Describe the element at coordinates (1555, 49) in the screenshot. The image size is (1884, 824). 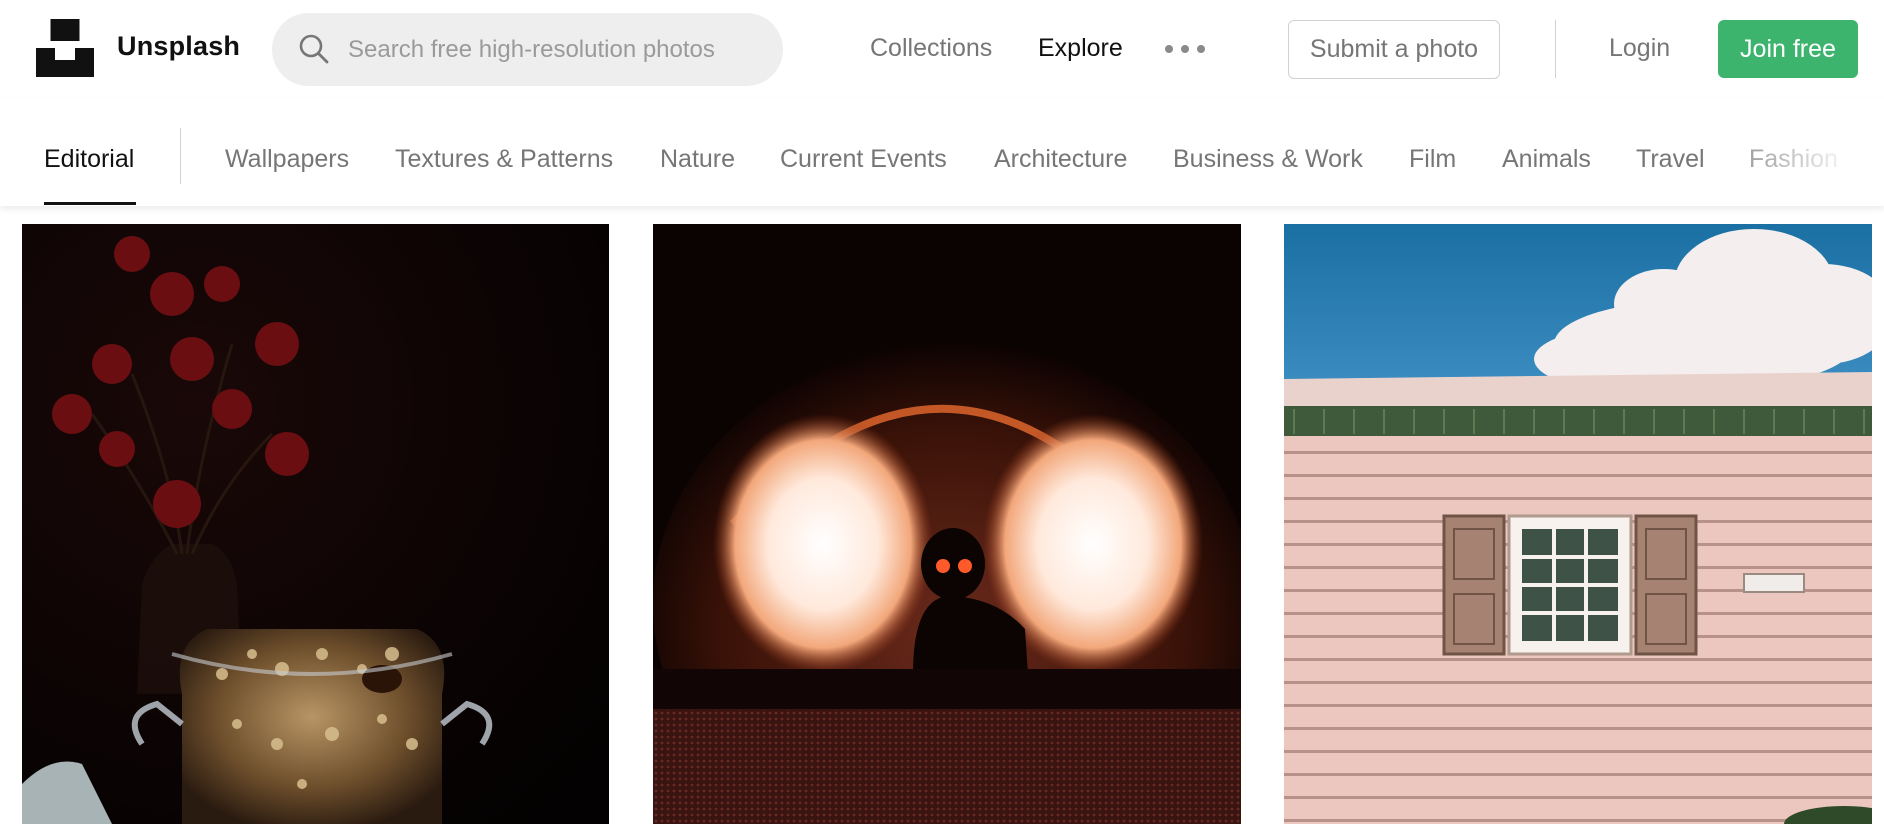
I see `header-divider` at that location.